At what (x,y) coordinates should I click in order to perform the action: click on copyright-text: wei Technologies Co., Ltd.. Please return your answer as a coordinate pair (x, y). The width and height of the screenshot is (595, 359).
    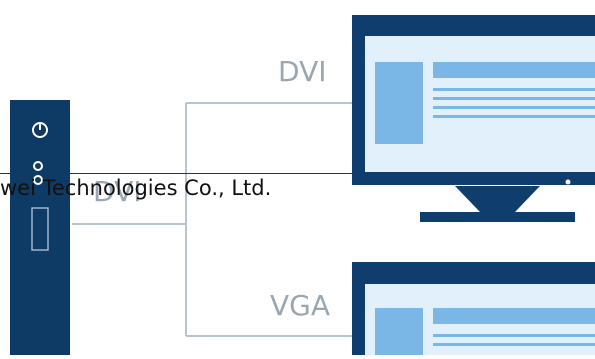
    Looking at the image, I should click on (136, 188).